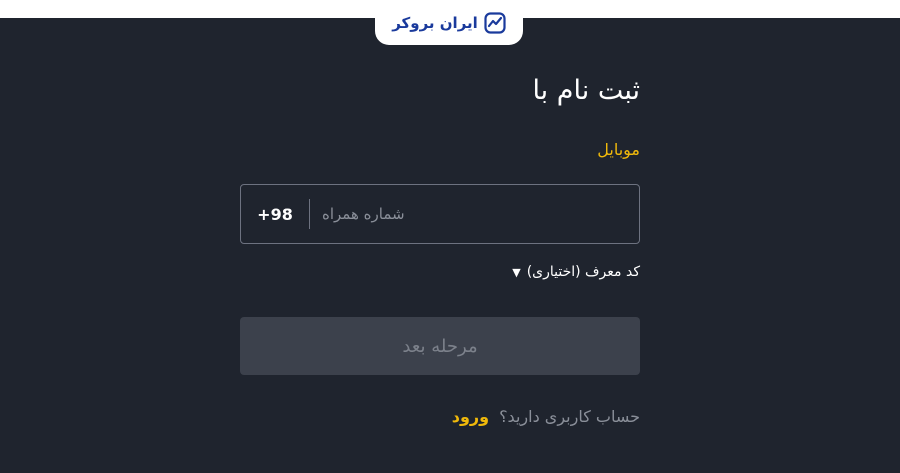 The width and height of the screenshot is (900, 473). I want to click on referral-label: کد معرف (اختیاری), so click(583, 272).